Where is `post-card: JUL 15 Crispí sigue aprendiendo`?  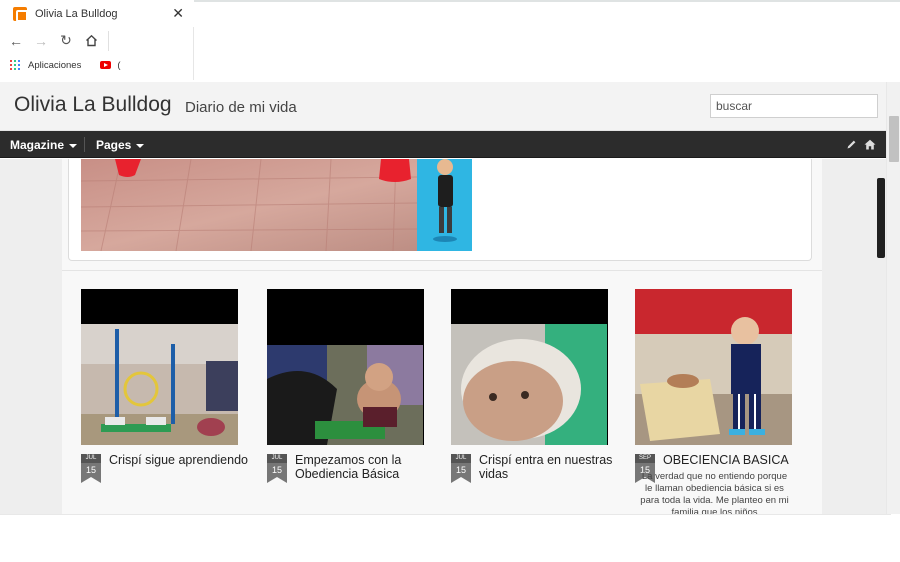 post-card: JUL 15 Crispí sigue aprendiendo is located at coordinates (164, 386).